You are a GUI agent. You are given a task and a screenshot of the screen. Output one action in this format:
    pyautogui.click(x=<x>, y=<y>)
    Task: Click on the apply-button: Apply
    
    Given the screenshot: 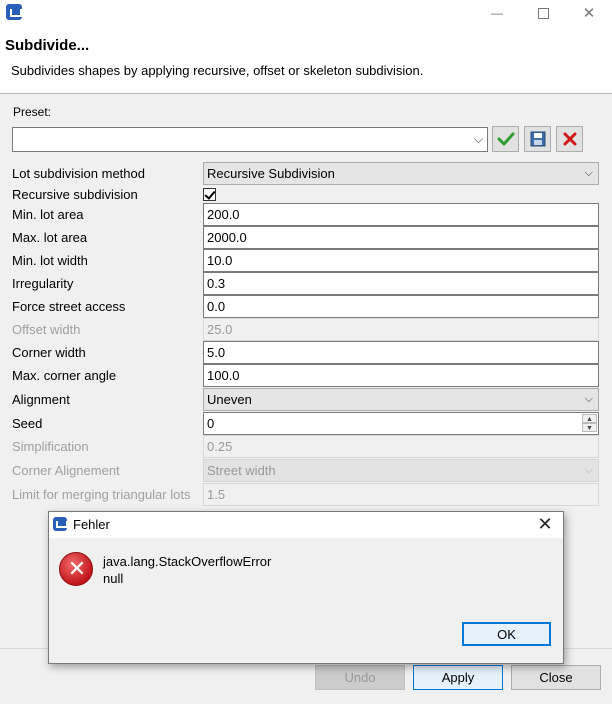 What is the action you would take?
    pyautogui.click(x=458, y=677)
    